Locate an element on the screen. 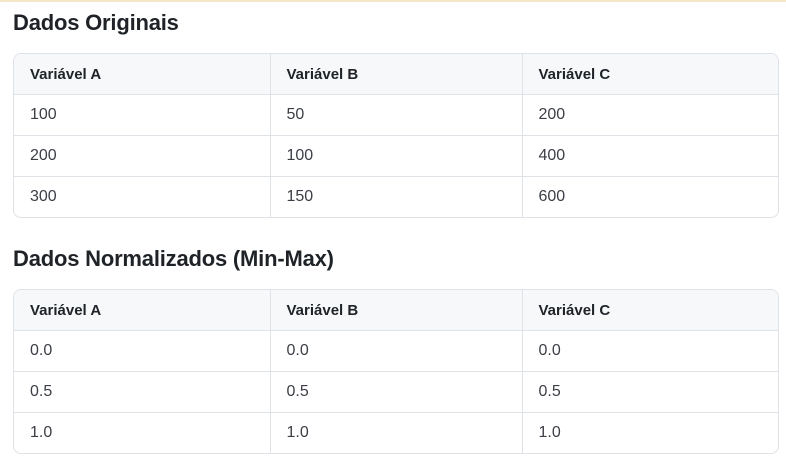 This screenshot has width=786, height=458. table-row: 0.5 0.5 0.5 is located at coordinates (396, 392).